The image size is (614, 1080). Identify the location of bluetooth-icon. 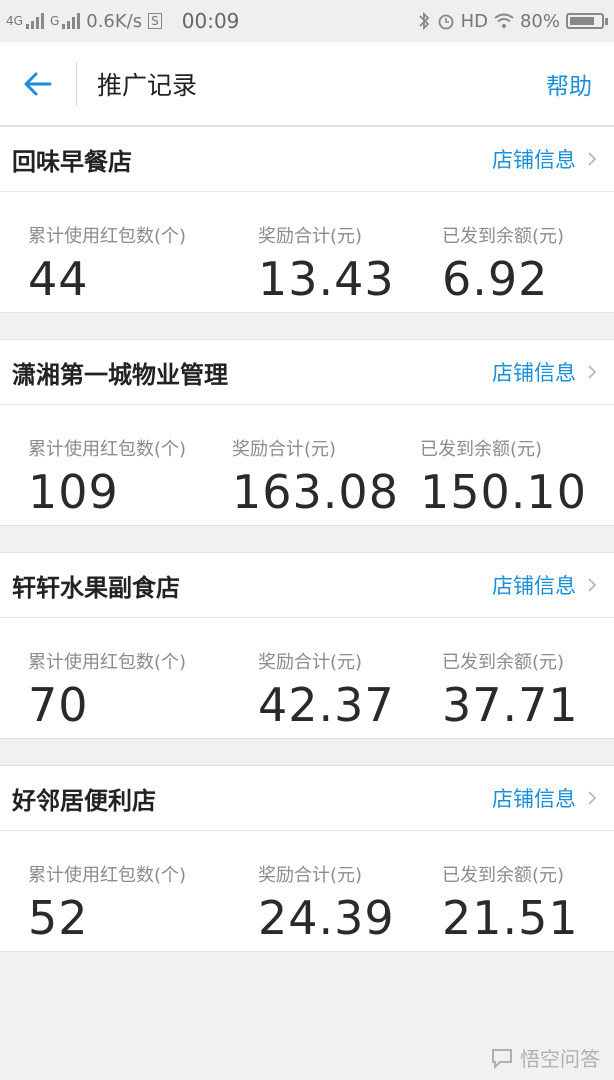
(423, 21).